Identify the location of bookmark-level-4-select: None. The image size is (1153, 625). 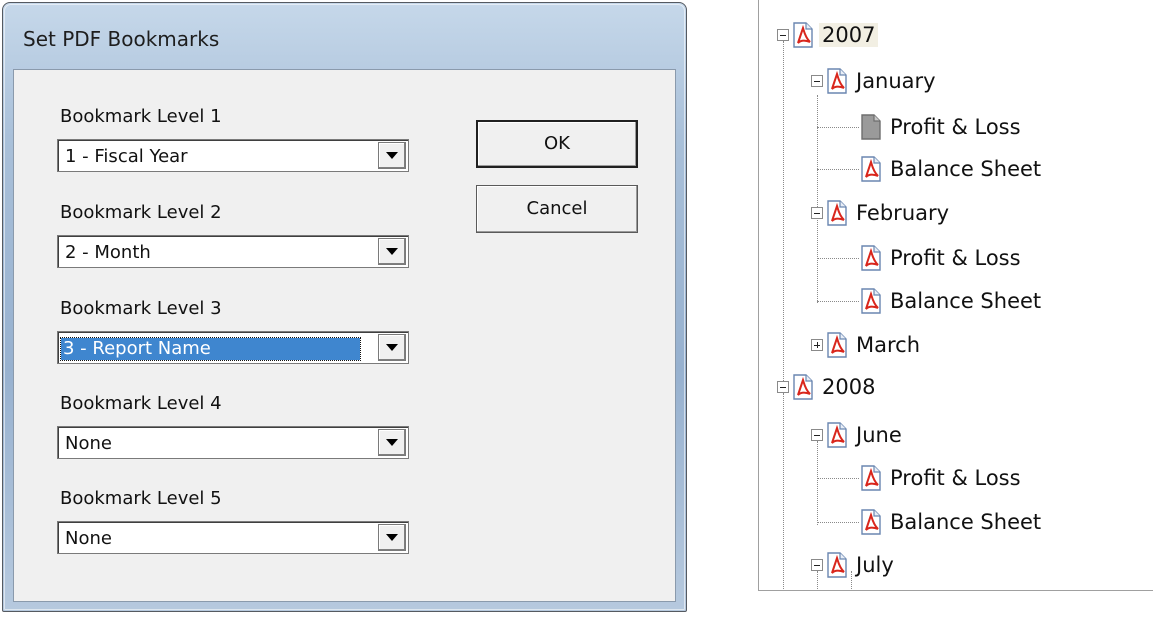
(233, 442).